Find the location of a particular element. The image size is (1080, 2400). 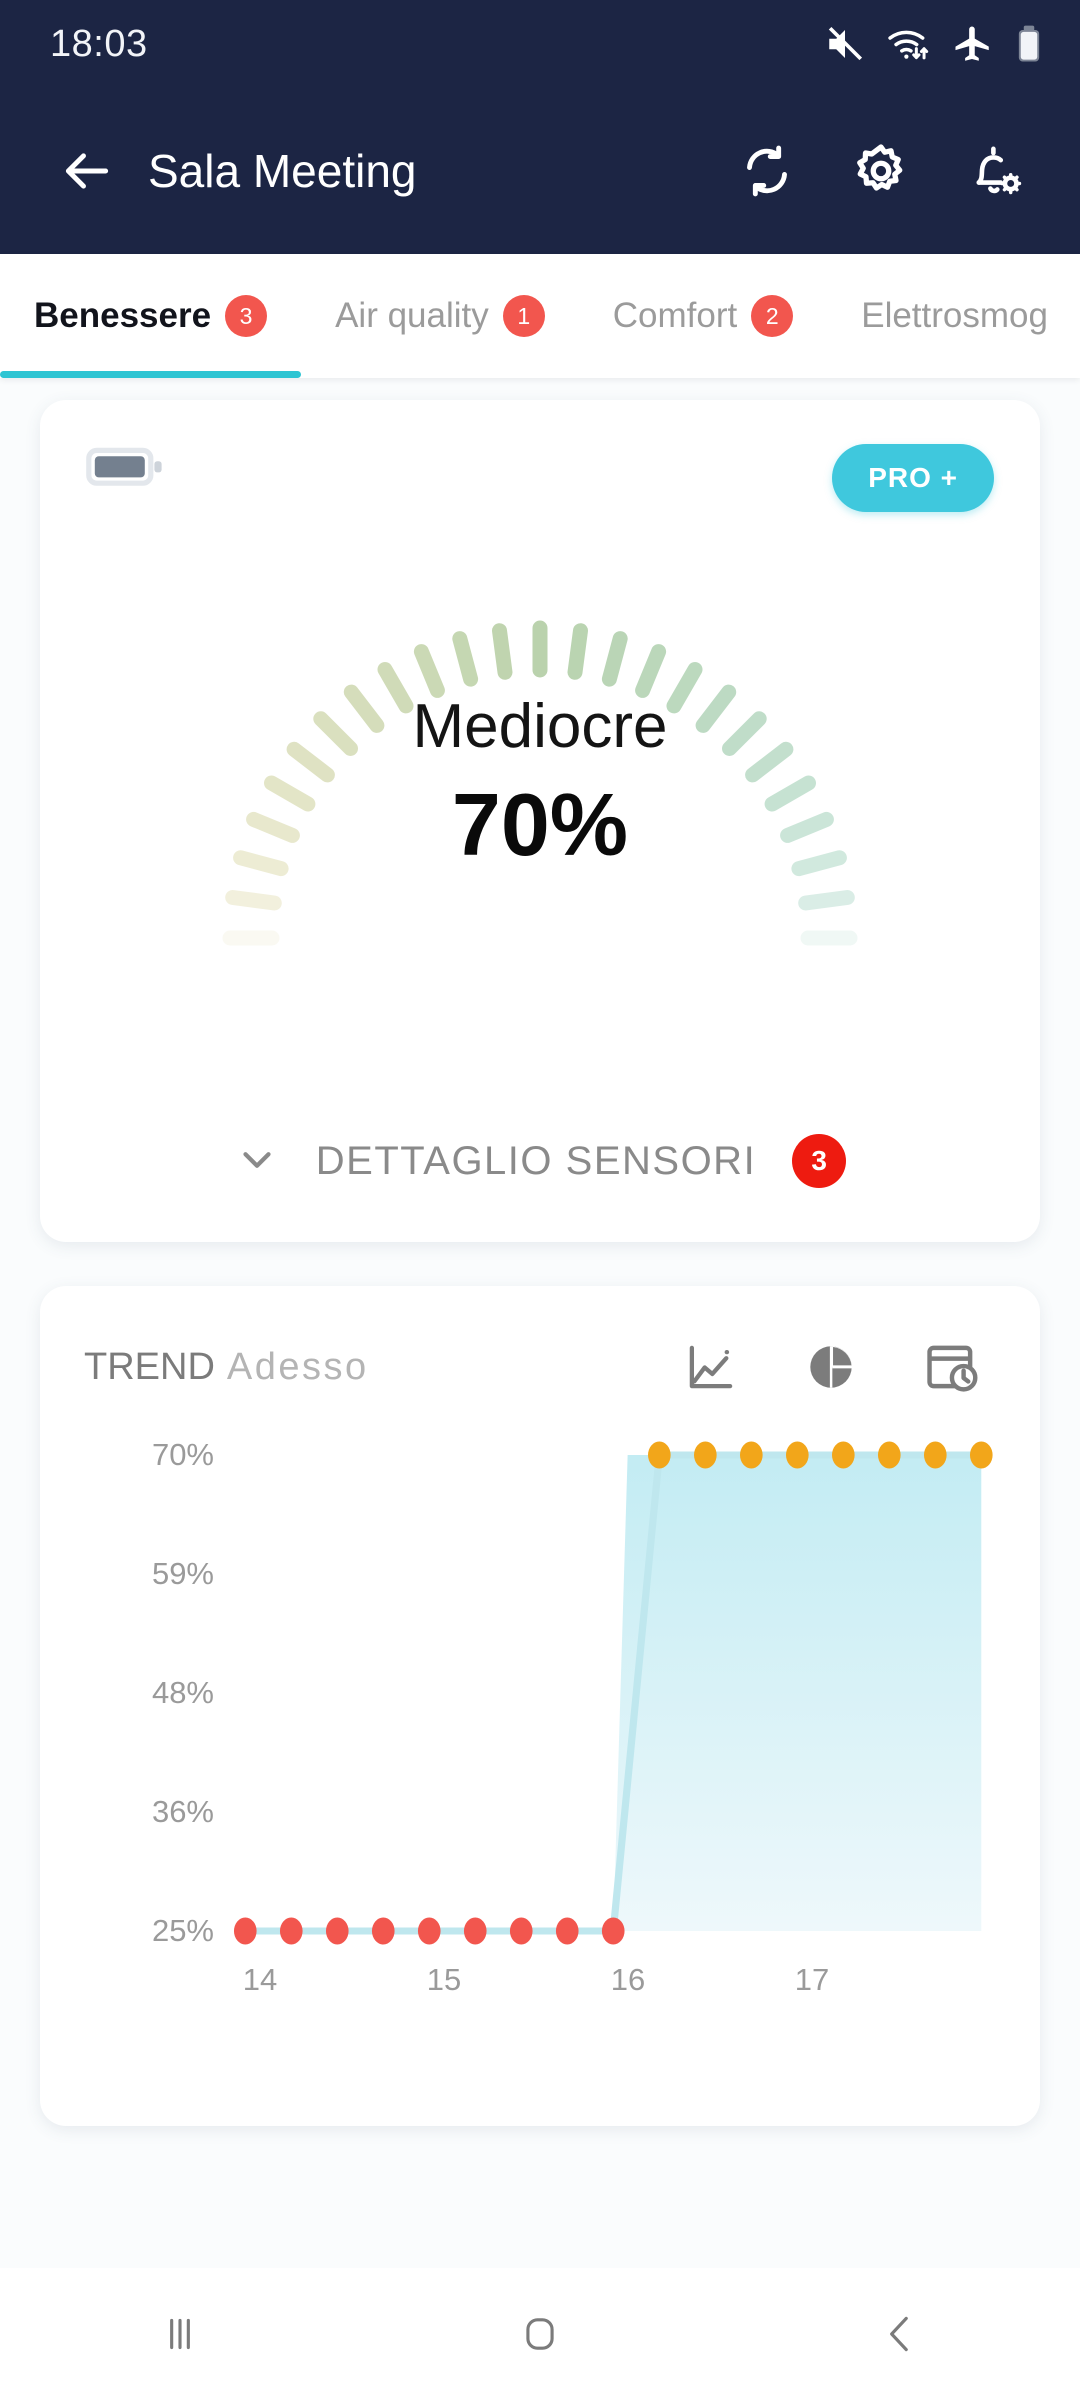

tab-label: Air quality is located at coordinates (412, 315).